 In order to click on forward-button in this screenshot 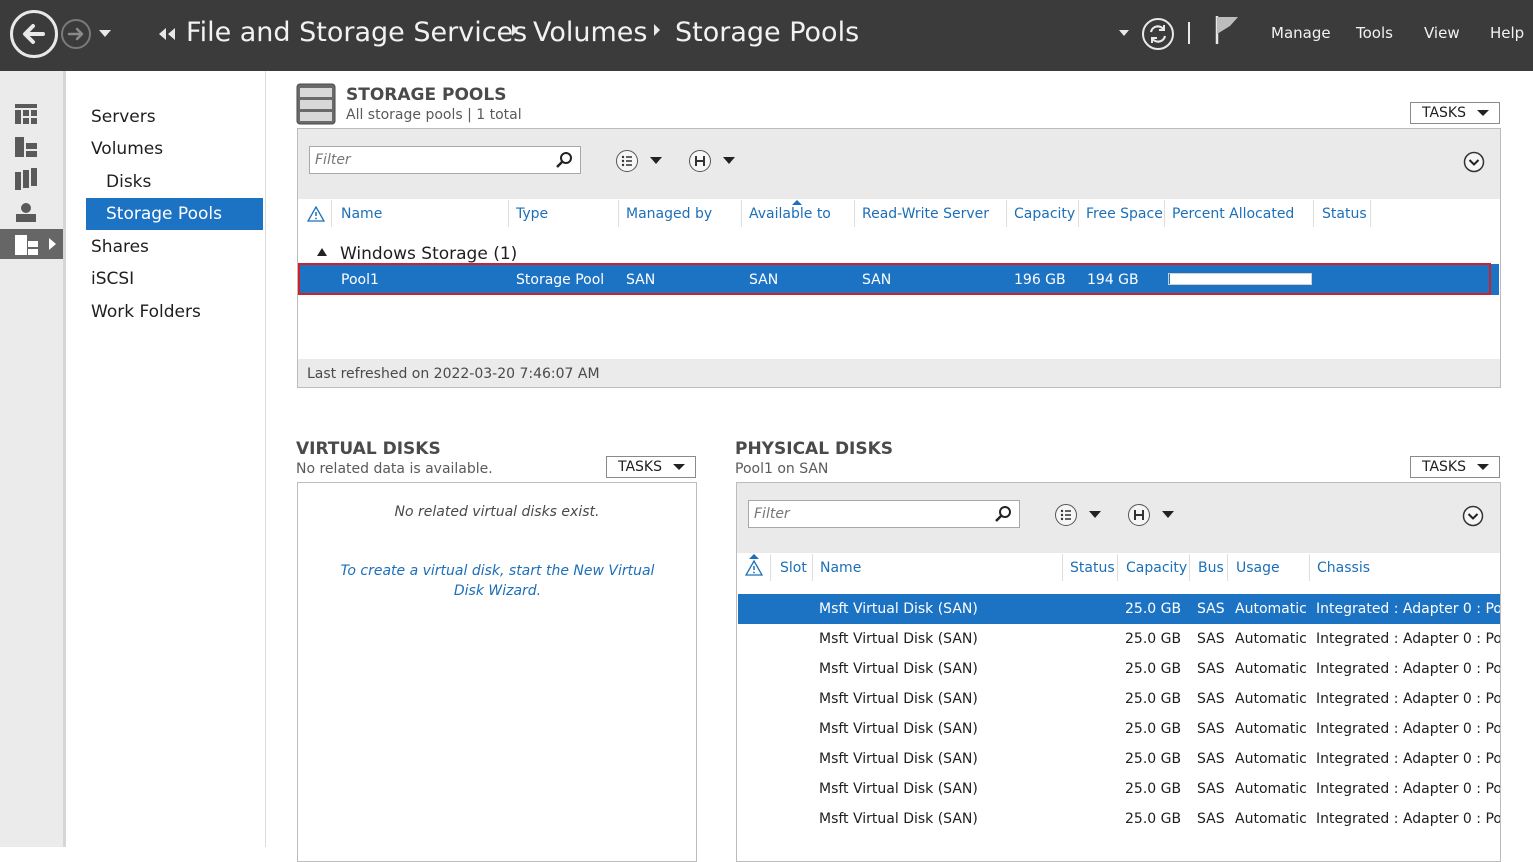, I will do `click(76, 34)`.